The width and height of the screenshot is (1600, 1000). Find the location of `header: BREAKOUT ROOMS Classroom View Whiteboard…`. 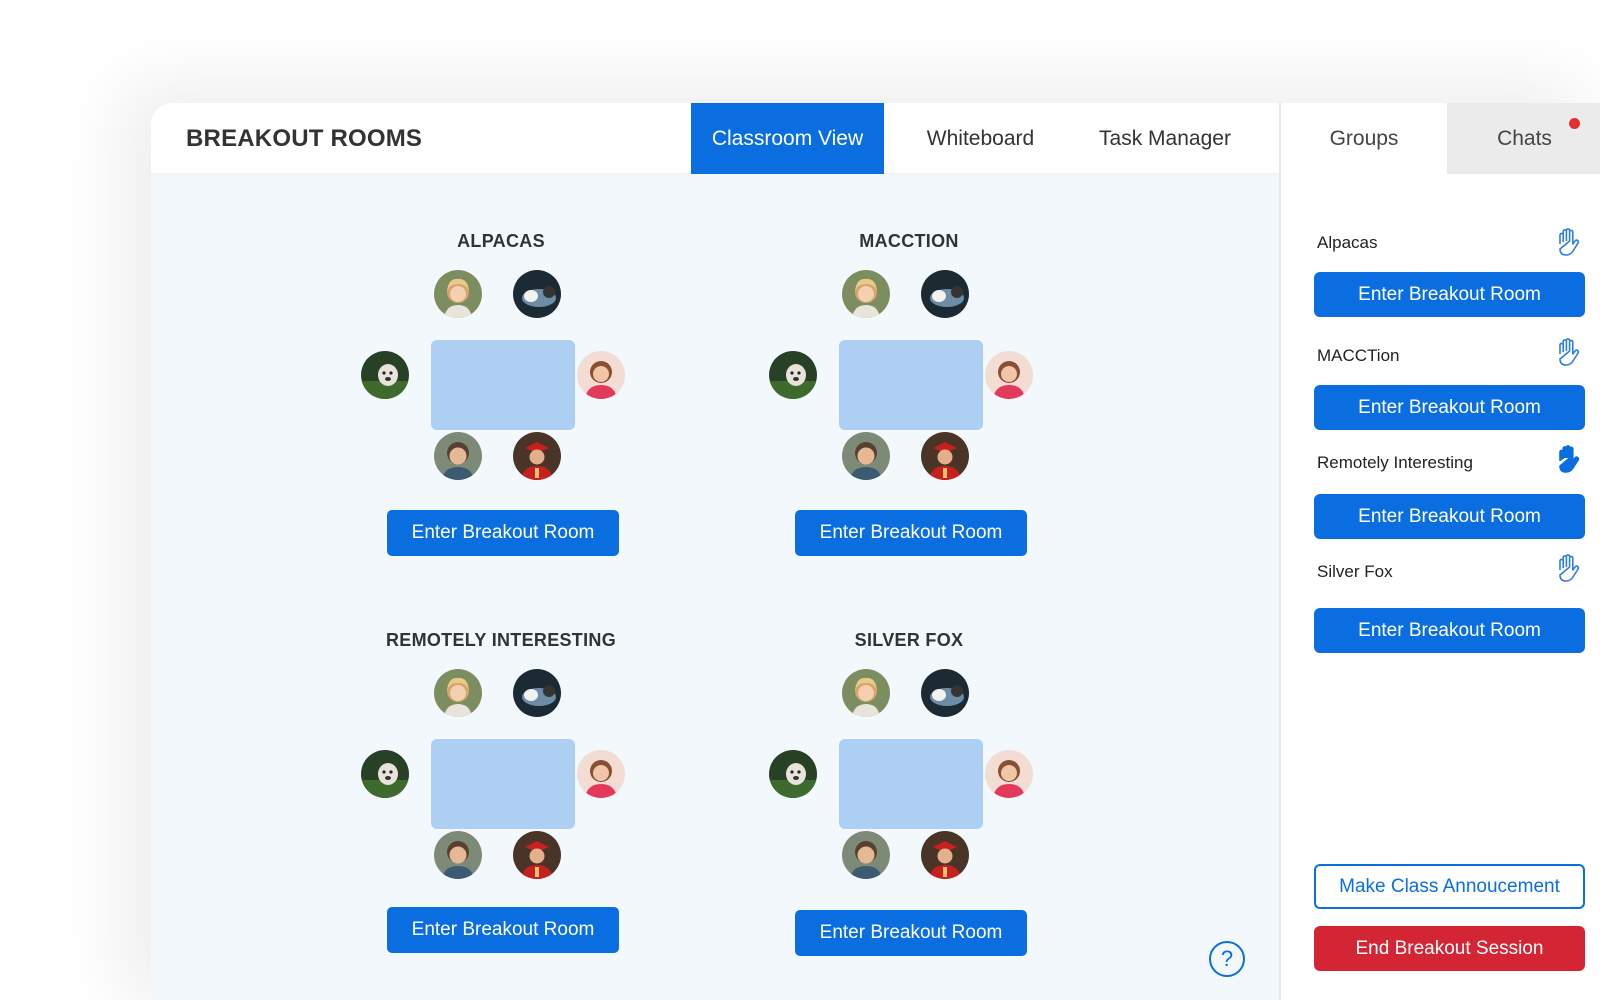

header: BREAKOUT ROOMS Classroom View Whiteboard… is located at coordinates (715, 138).